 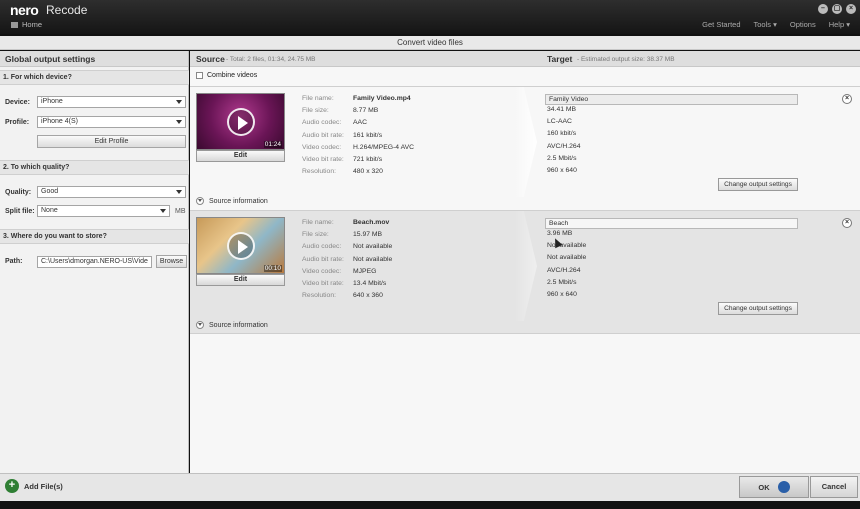 I want to click on edit-profile-button: Edit Profile, so click(x=111, y=141).